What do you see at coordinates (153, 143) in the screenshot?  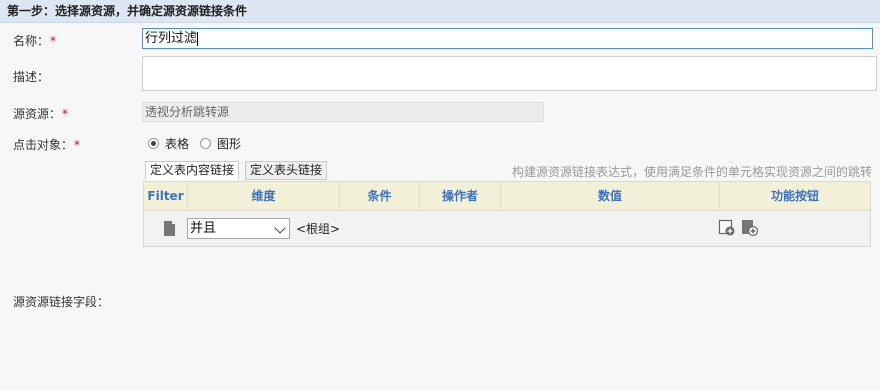 I see `radio-table` at bounding box center [153, 143].